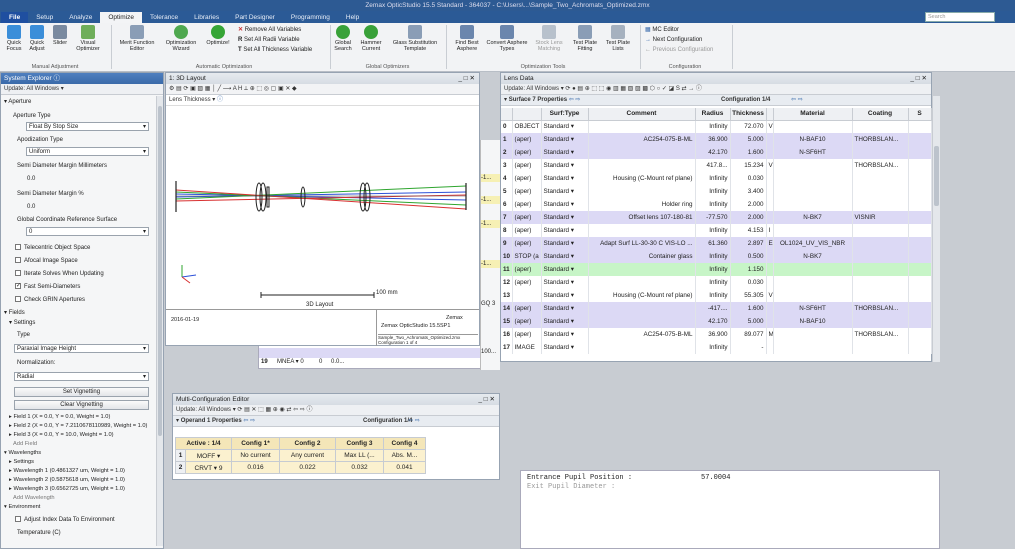 This screenshot has width=1015, height=549. What do you see at coordinates (21, 462) in the screenshot?
I see `wavelength-settings-item: ▸ Settings` at bounding box center [21, 462].